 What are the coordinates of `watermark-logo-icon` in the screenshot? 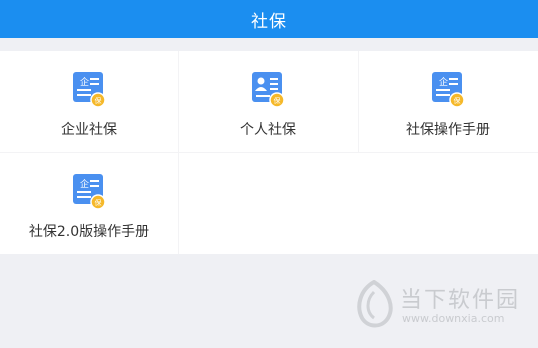 It's located at (375, 304).